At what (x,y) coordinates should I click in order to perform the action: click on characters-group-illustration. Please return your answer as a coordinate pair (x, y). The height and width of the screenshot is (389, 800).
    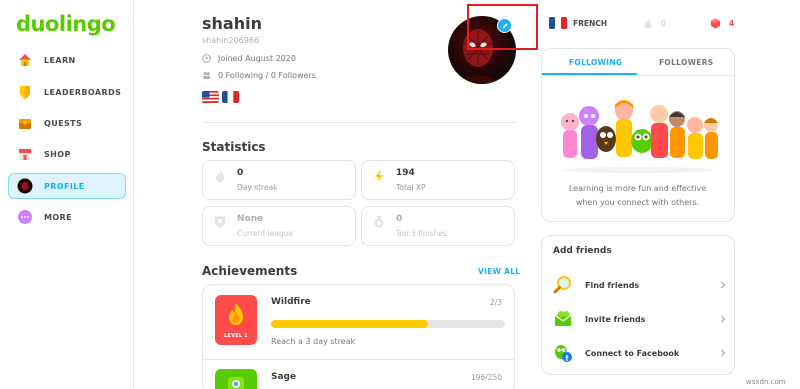
    Looking at the image, I should click on (639, 136).